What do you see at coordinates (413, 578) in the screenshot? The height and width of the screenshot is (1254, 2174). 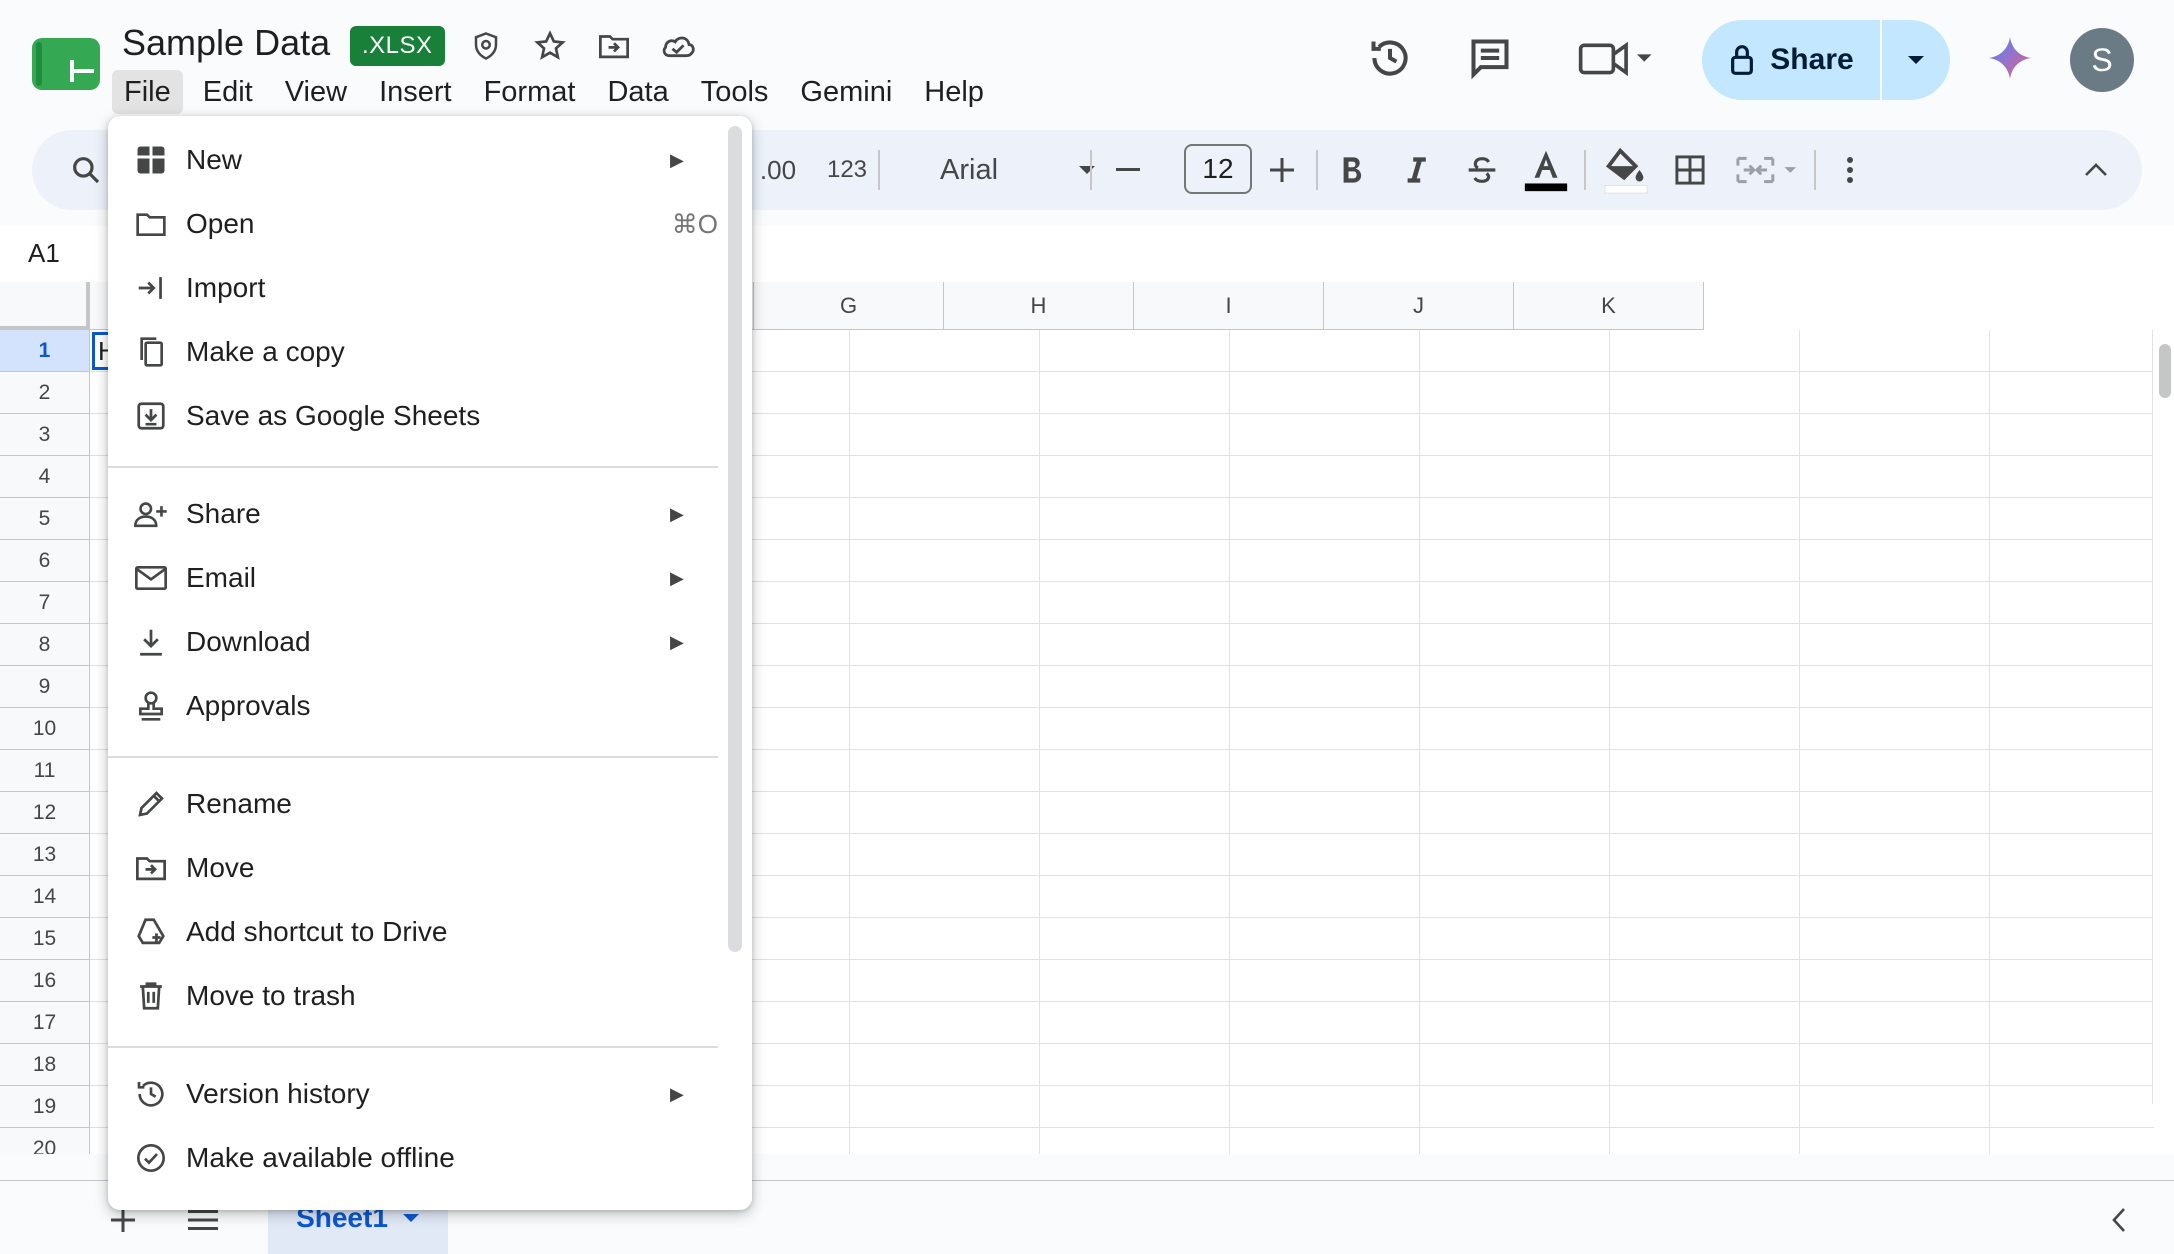 I see `menu-item-email: Email ▶` at bounding box center [413, 578].